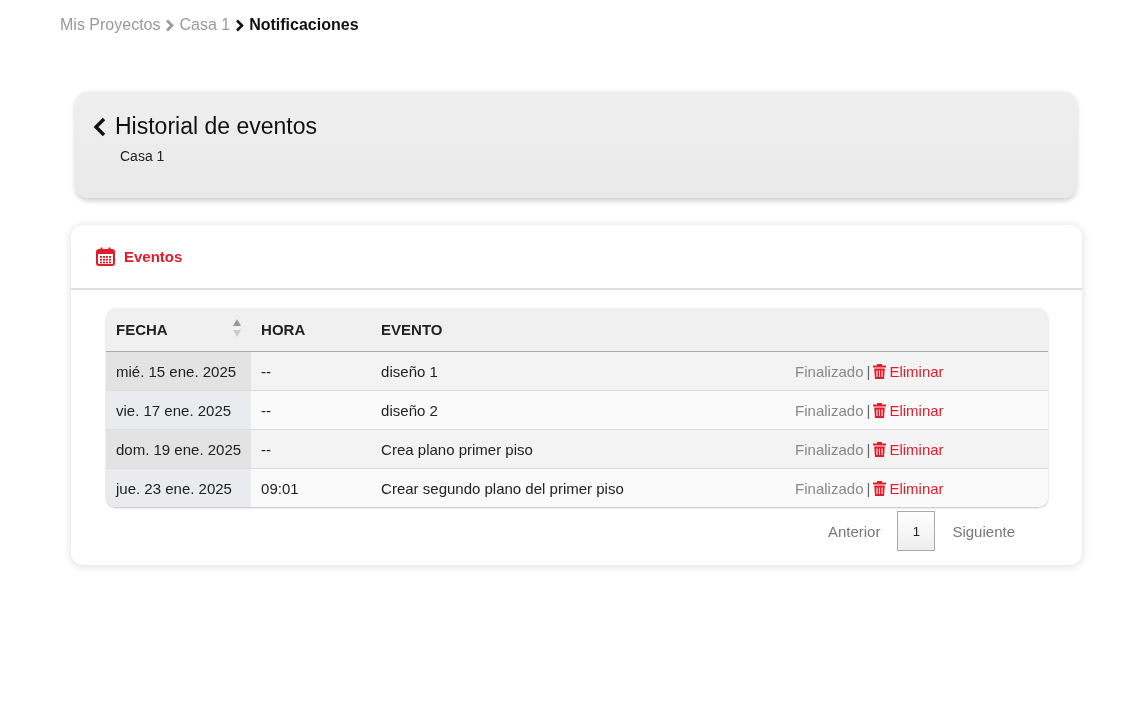  Describe the element at coordinates (153, 256) in the screenshot. I see `card-title: Eventos` at that location.